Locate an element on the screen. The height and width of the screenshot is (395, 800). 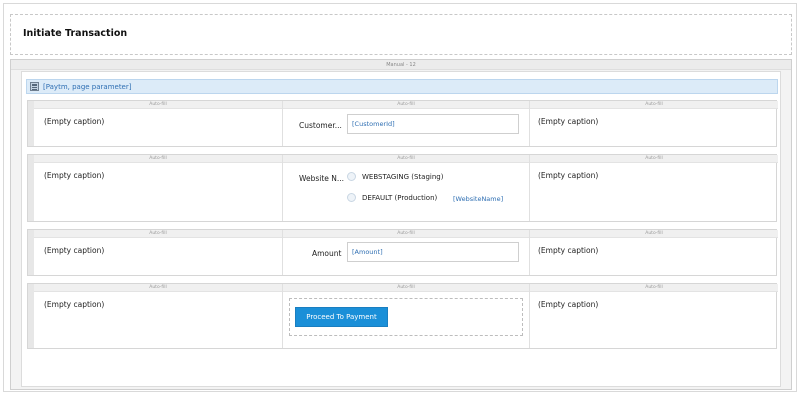
table-icon is located at coordinates (34, 86).